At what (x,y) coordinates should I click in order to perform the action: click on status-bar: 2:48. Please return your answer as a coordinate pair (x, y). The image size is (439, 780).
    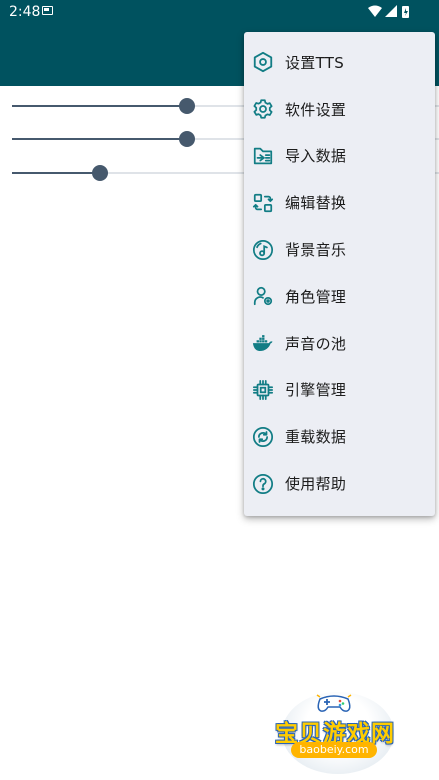
    Looking at the image, I should click on (219, 12).